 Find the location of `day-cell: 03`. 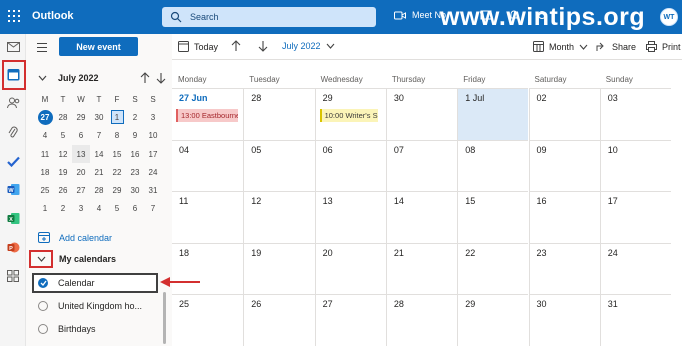

day-cell: 03 is located at coordinates (635, 114).